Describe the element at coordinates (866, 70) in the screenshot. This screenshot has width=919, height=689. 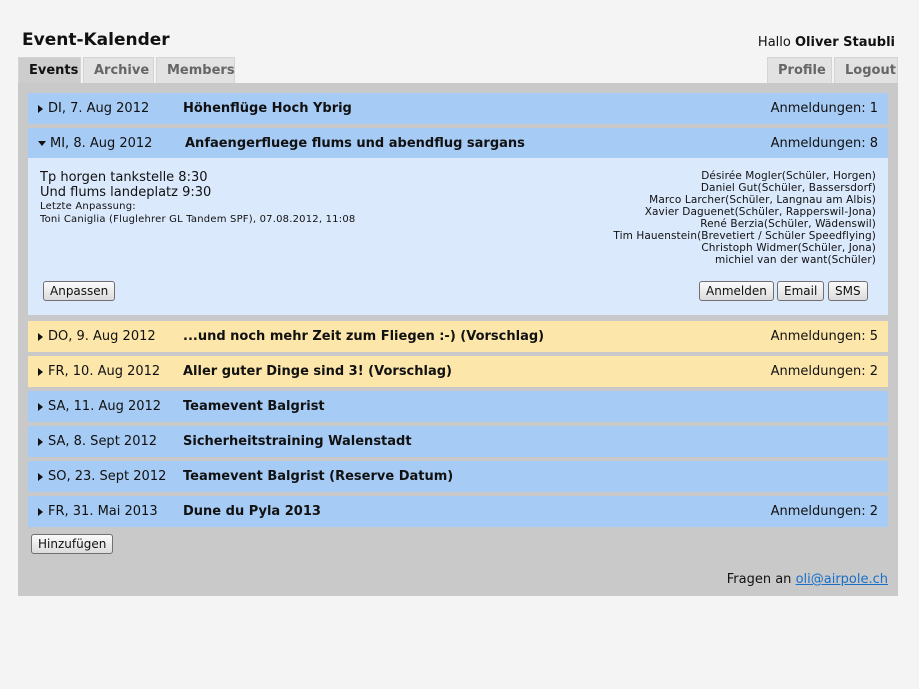
I see `tab-logout: Logout` at that location.